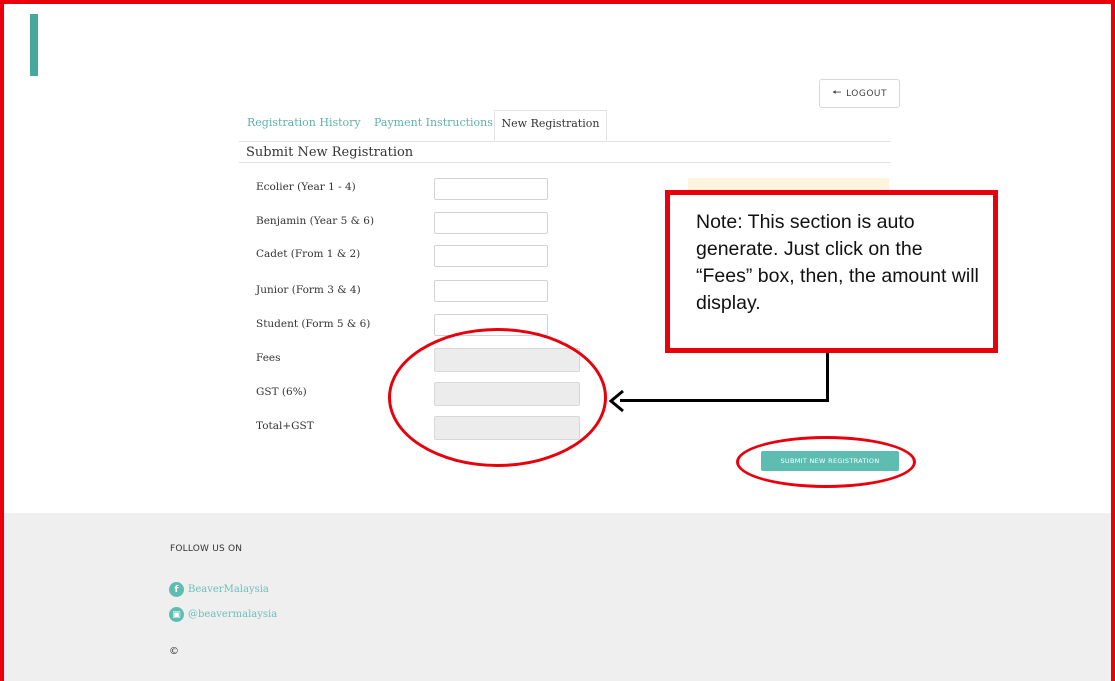 The height and width of the screenshot is (681, 1115). Describe the element at coordinates (497, 397) in the screenshot. I see `highlight-ellipse-fees` at that location.